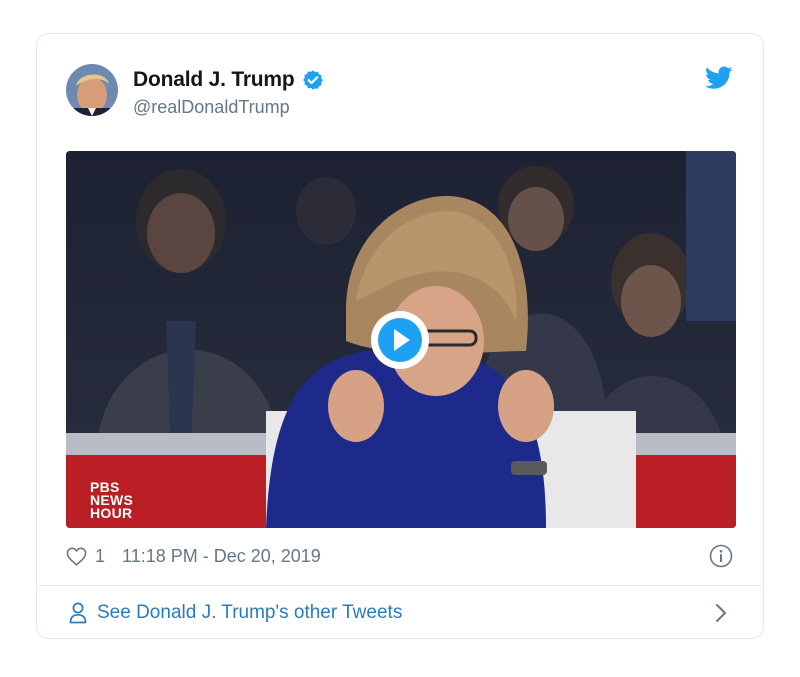 Image resolution: width=800 pixels, height=677 pixels. I want to click on tweet-meta-row: 1 11:18 PM - Dec 20, 2019, so click(399, 556).